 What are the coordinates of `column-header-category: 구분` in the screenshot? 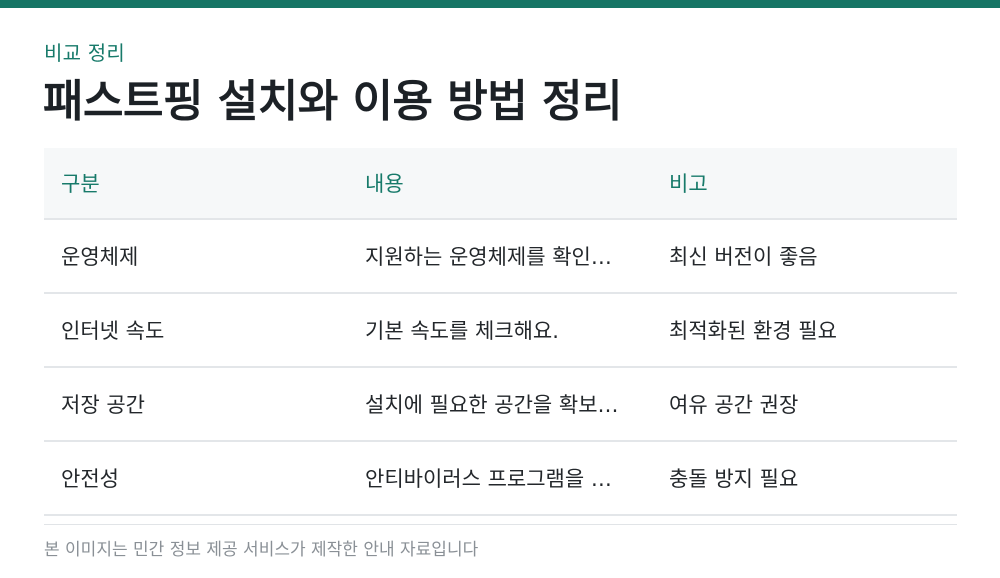 It's located at (80, 184).